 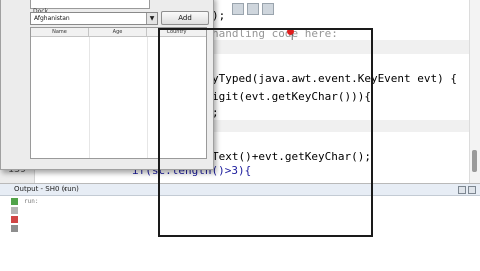 I want to click on editor-mini-toolbar, so click(x=253, y=9).